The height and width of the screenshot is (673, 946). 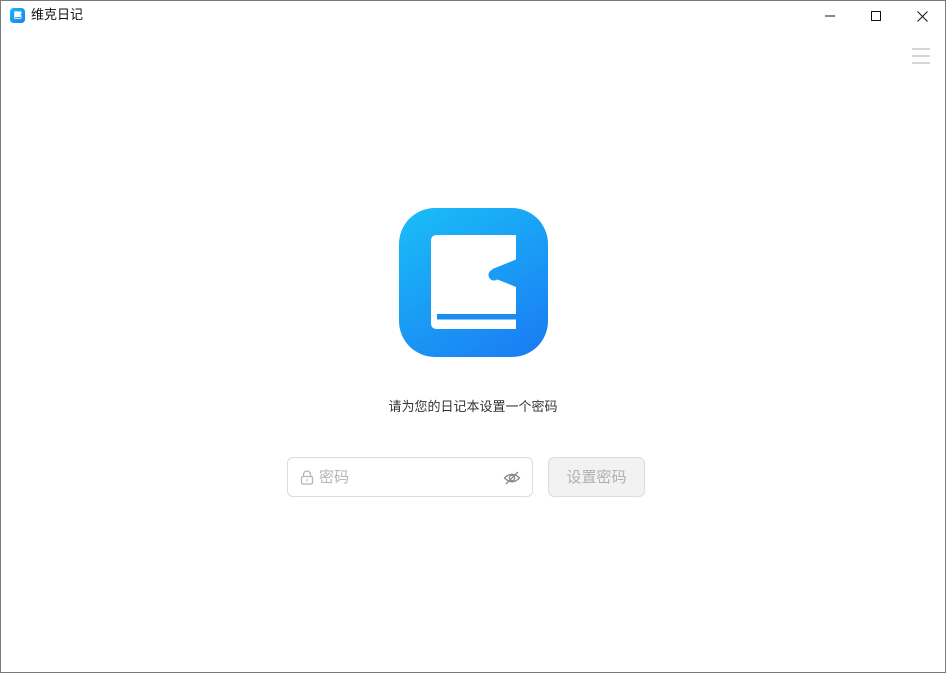 What do you see at coordinates (307, 477) in the screenshot?
I see `lock-icon` at bounding box center [307, 477].